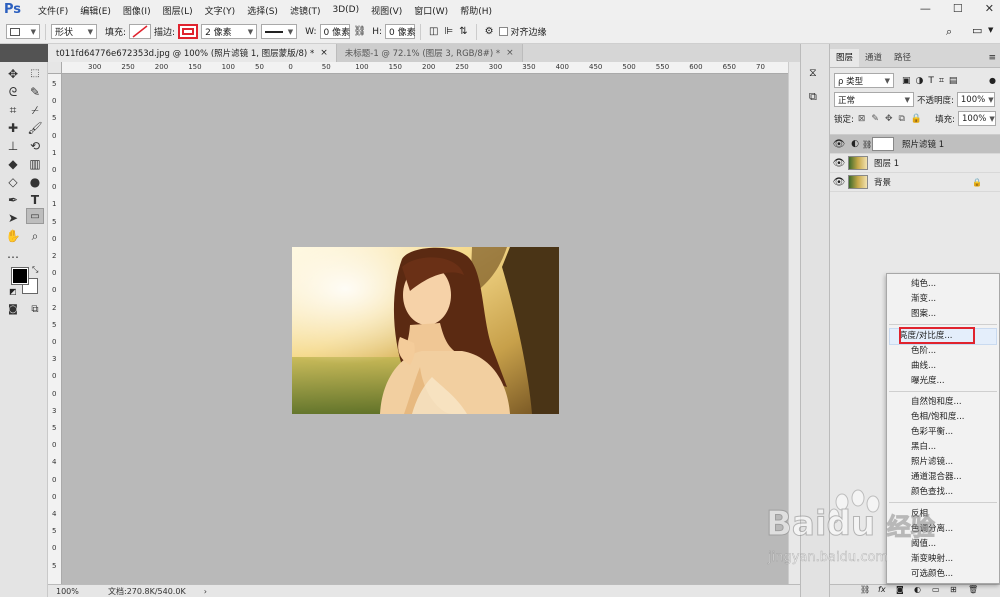 This screenshot has height=597, width=1000. What do you see at coordinates (13, 110) in the screenshot?
I see `crop-tool-icon: ⌗` at bounding box center [13, 110].